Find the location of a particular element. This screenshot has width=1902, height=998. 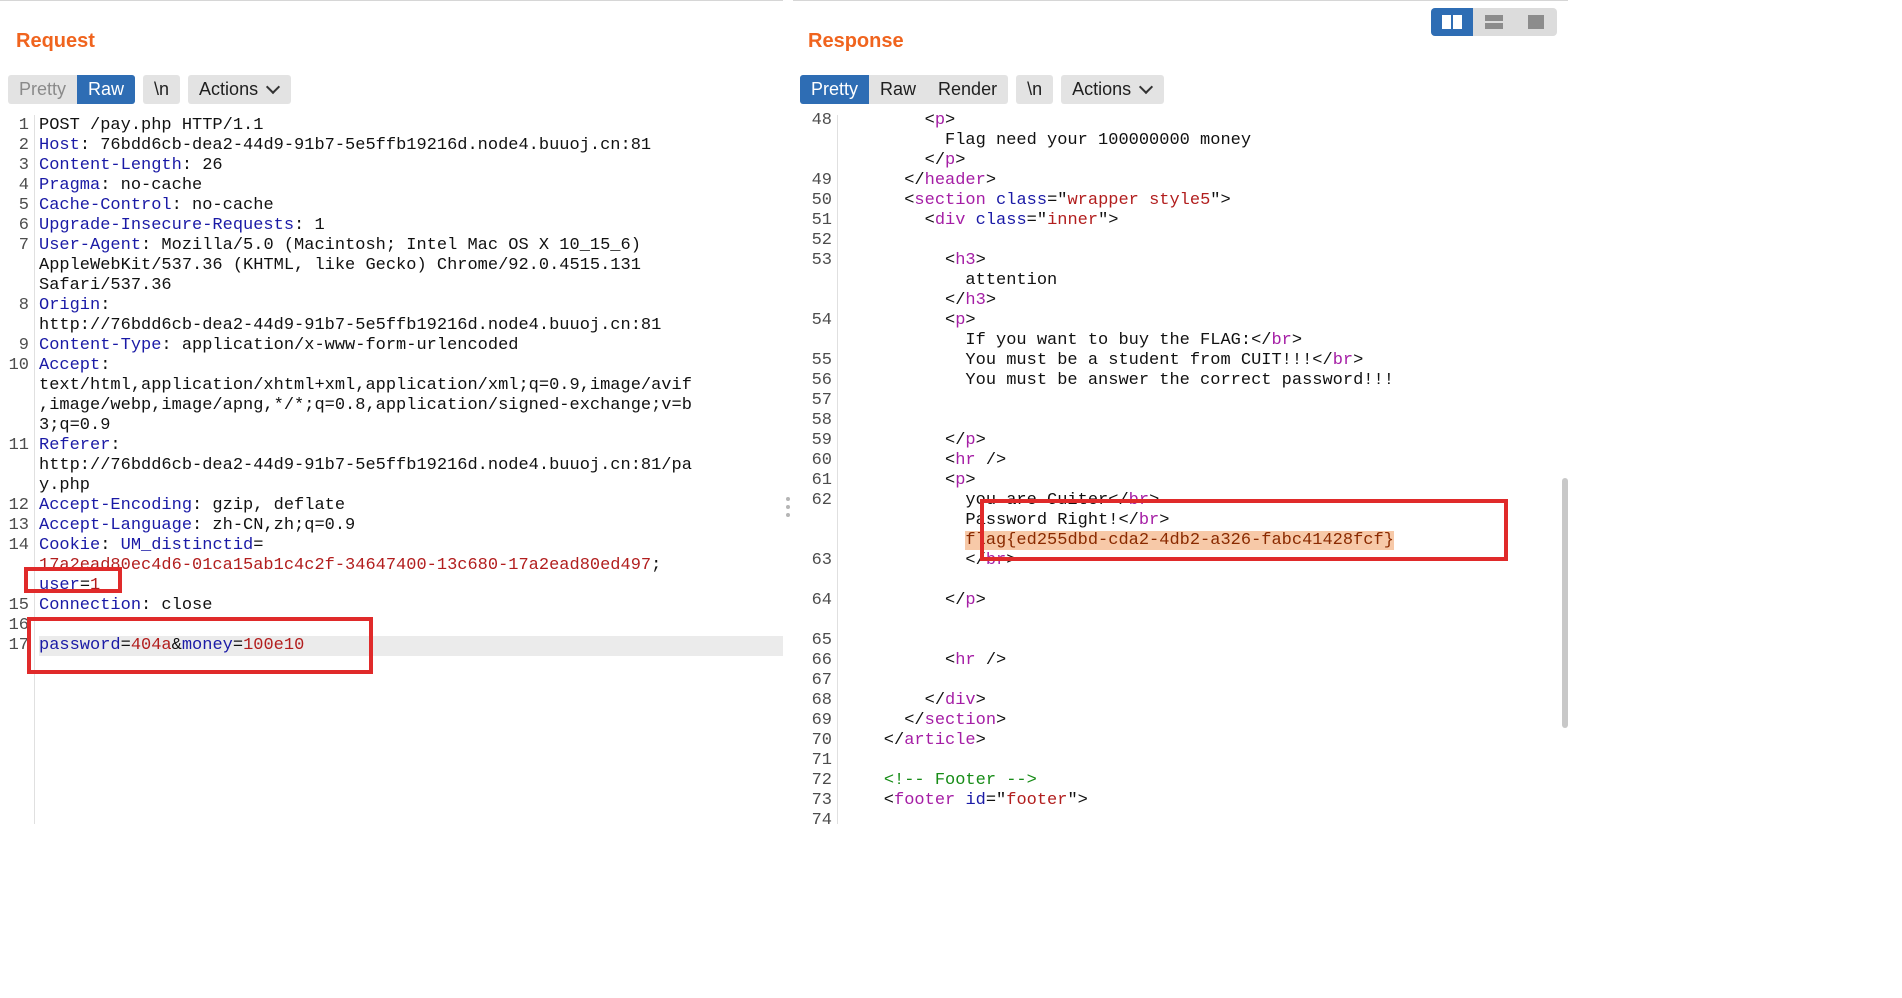

code-token: header is located at coordinates (955, 180).